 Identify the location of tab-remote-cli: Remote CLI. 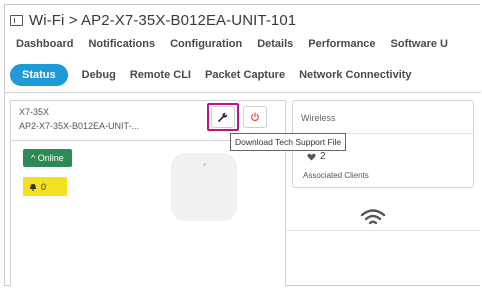
(160, 75).